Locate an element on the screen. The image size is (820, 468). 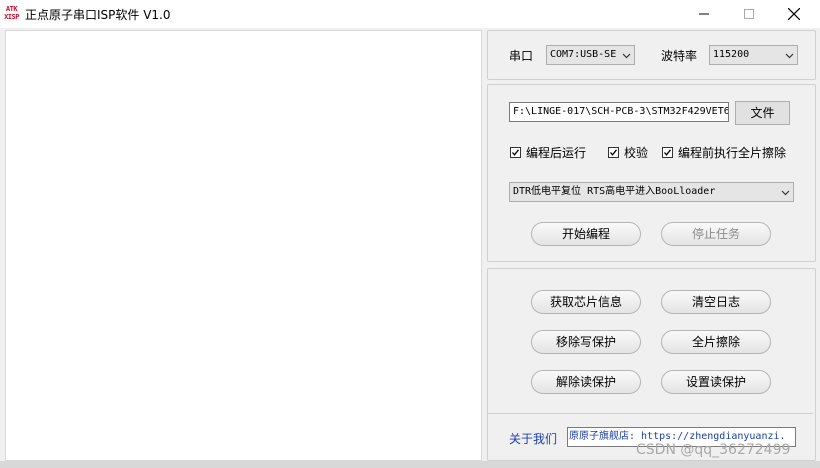
remove-write-protect-button: 移除写保护 is located at coordinates (586, 342).